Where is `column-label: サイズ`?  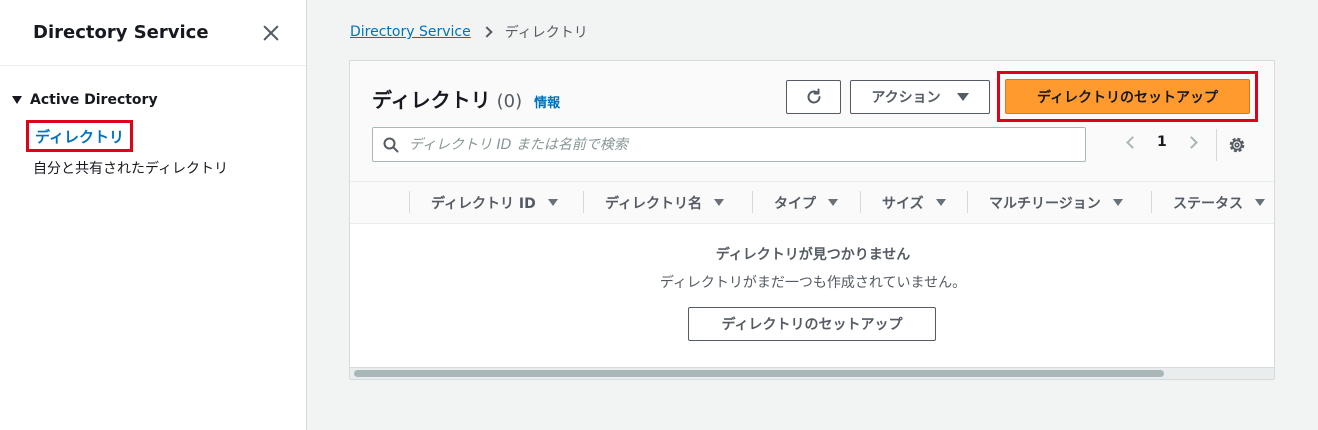
column-label: サイズ is located at coordinates (903, 203).